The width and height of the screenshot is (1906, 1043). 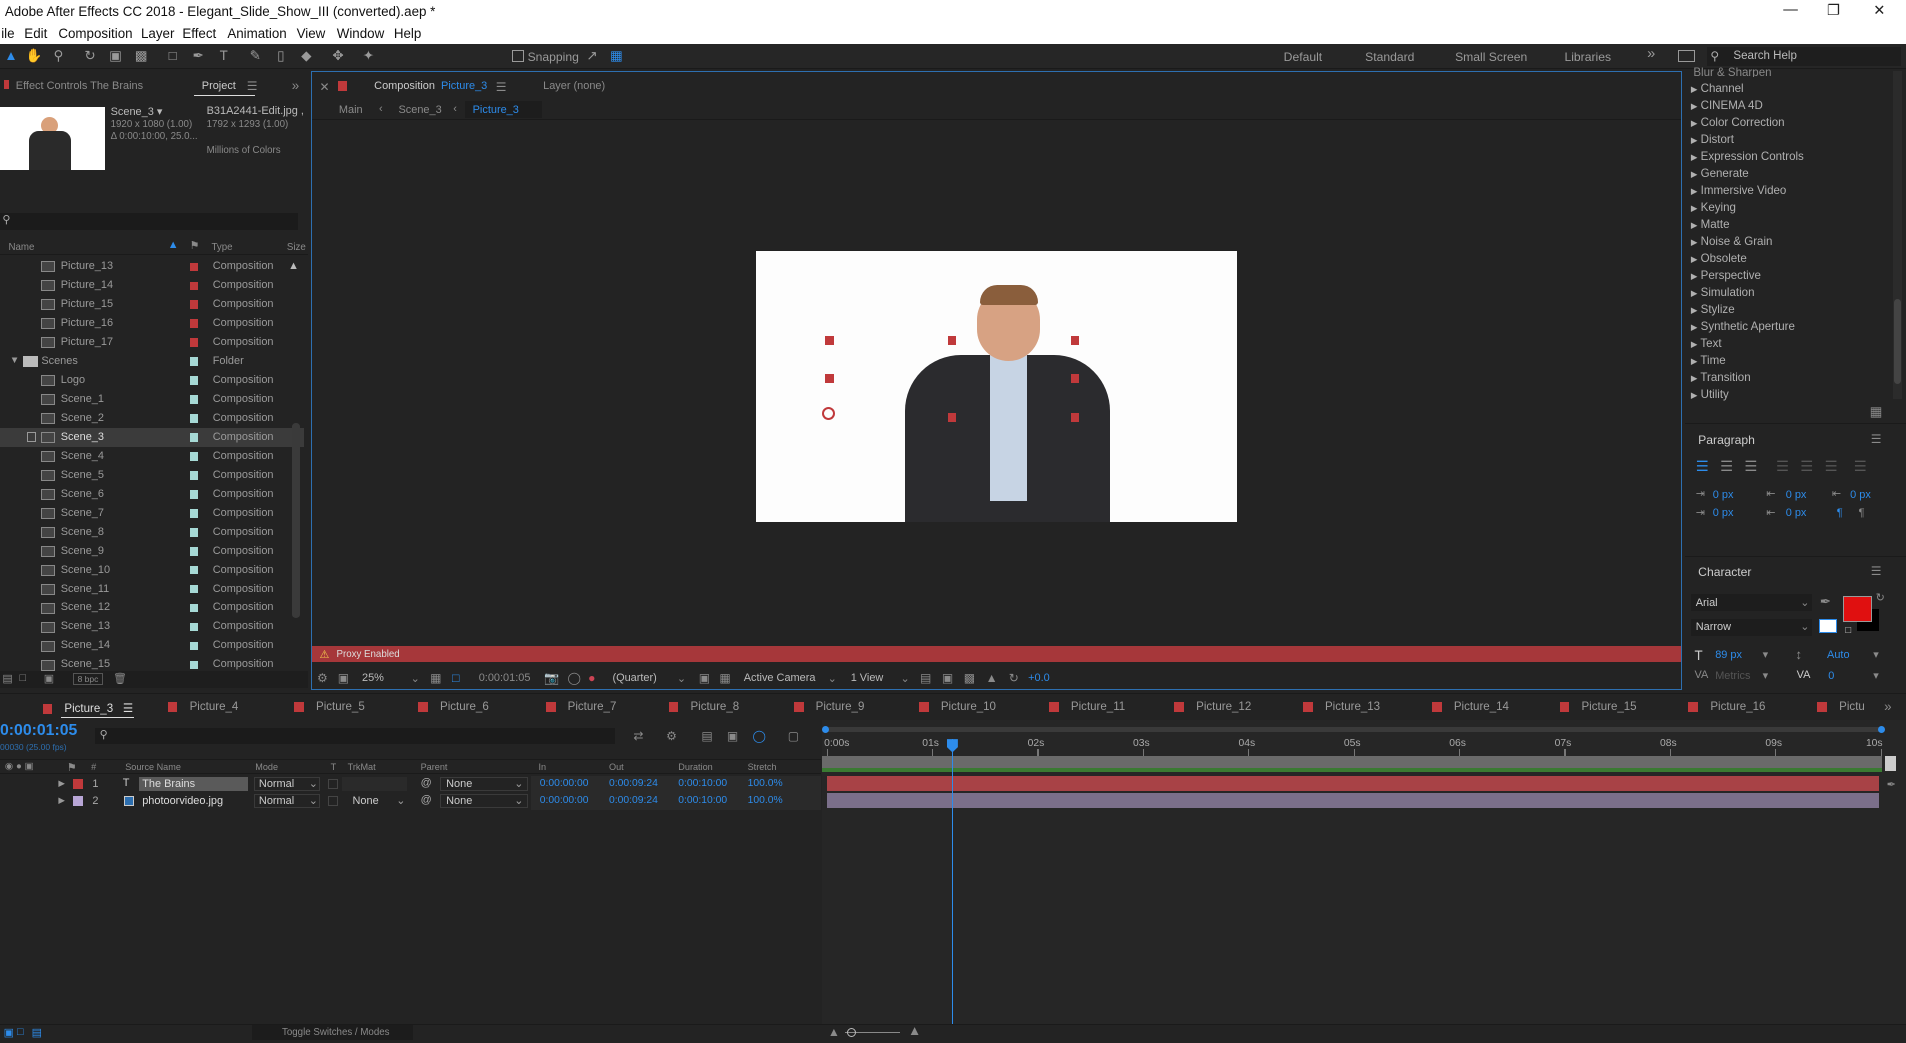 What do you see at coordinates (22, 678) in the screenshot?
I see `new-folder-icon: □` at bounding box center [22, 678].